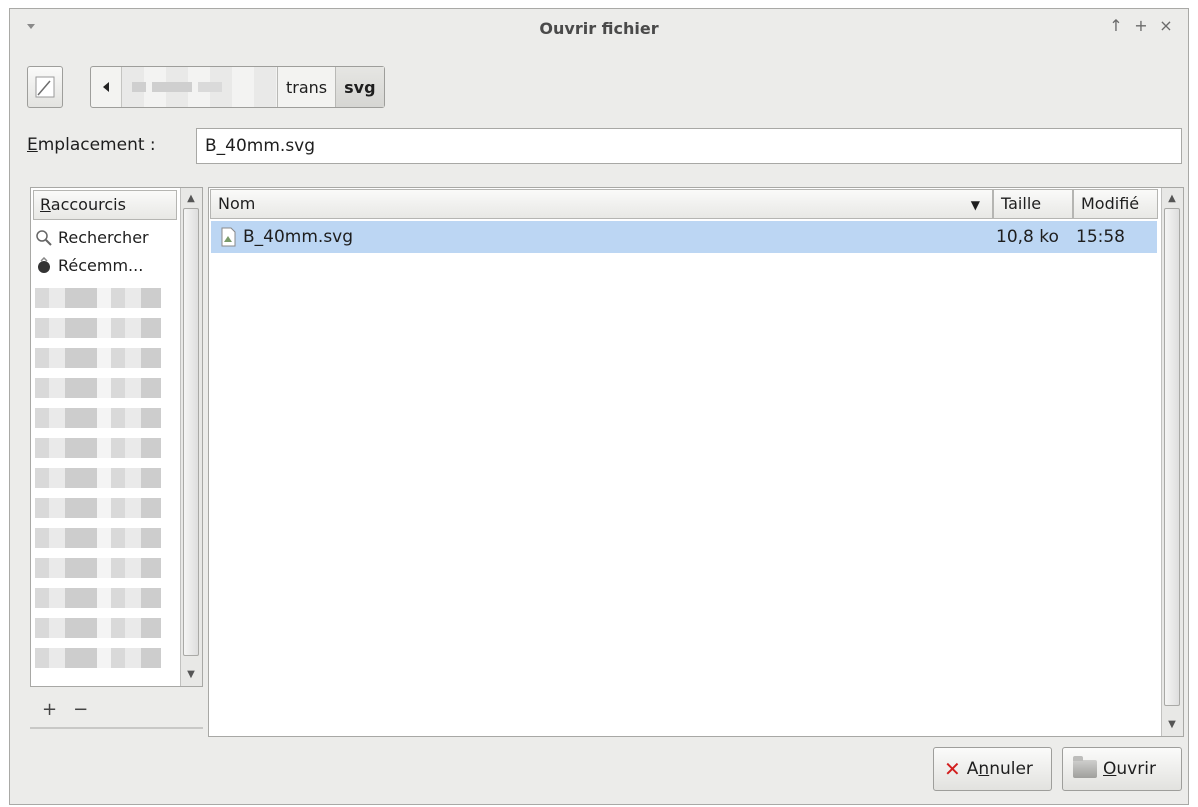  What do you see at coordinates (65, 709) in the screenshot?
I see `bookmark-controls: + −` at bounding box center [65, 709].